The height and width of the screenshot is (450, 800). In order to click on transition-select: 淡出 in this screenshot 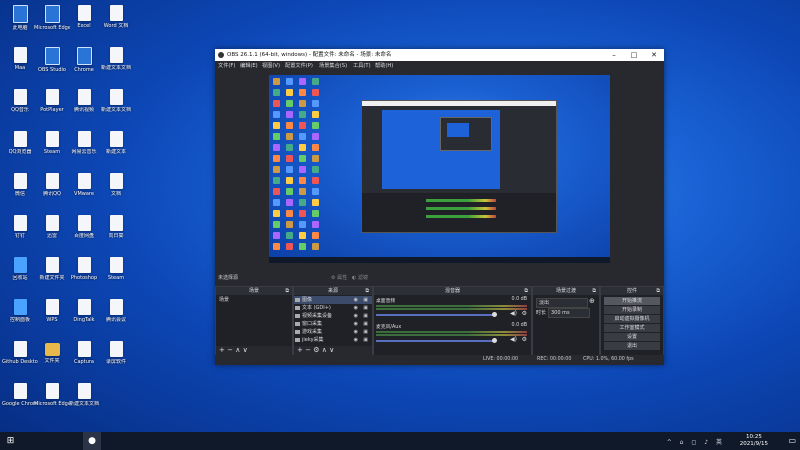, I will do `click(562, 303)`.